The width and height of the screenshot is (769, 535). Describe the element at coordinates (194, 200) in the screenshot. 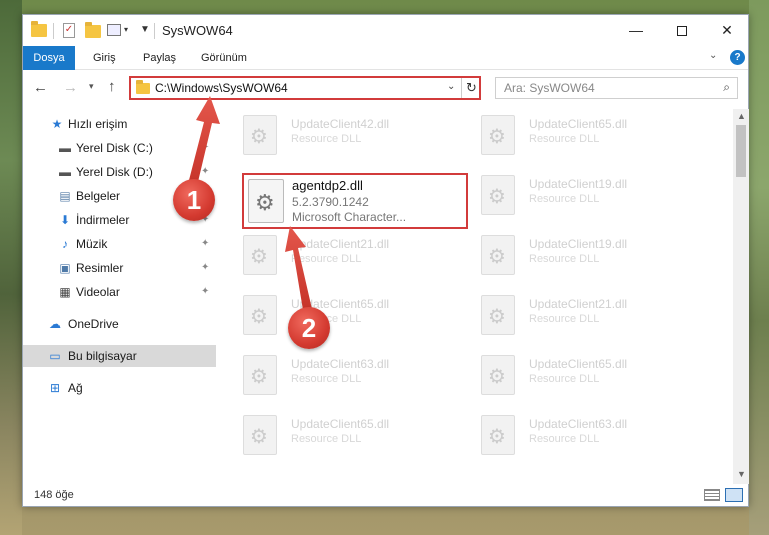

I see `step-1-badge: 1` at that location.